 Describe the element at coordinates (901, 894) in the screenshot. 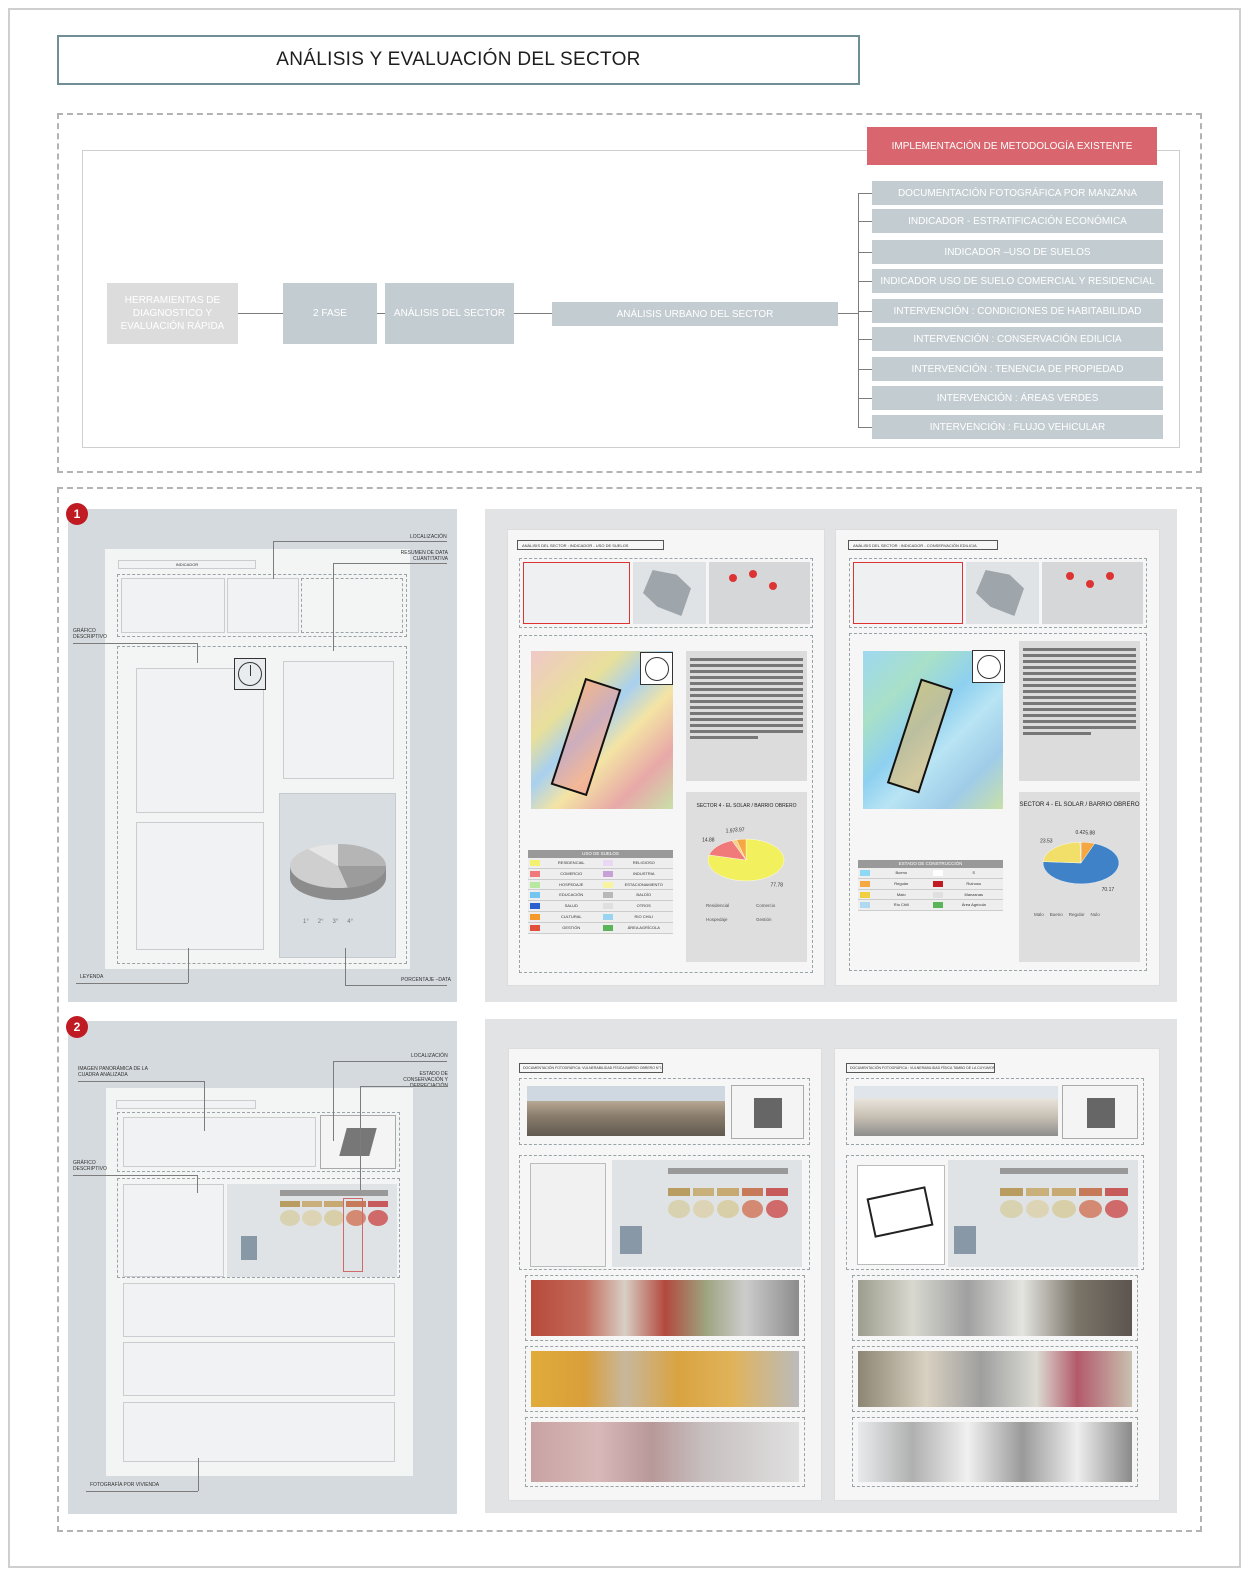

I see `legend-label: Malo` at that location.